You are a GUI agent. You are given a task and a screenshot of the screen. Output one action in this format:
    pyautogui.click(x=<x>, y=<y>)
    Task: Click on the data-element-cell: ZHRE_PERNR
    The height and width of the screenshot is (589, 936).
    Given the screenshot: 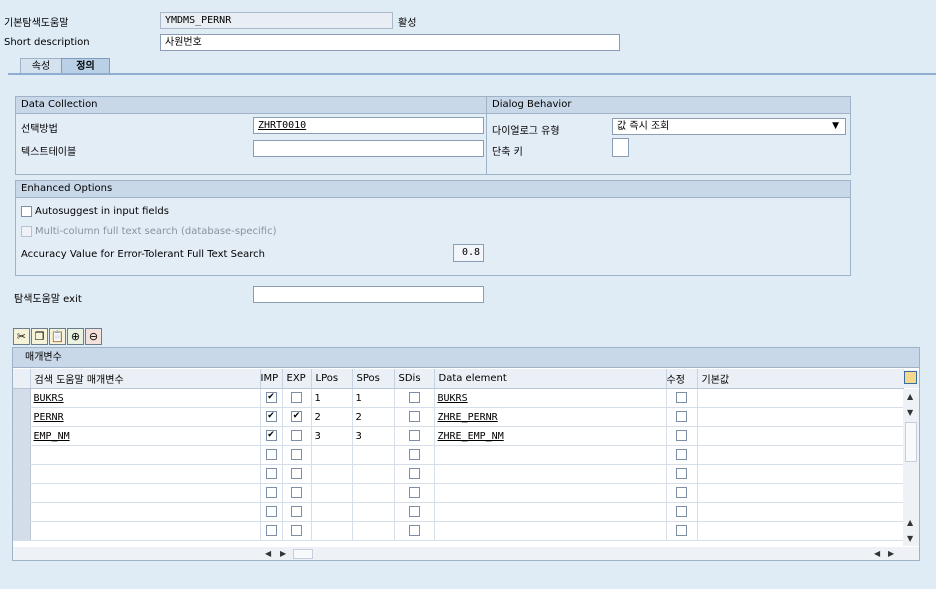 What is the action you would take?
    pyautogui.click(x=550, y=417)
    